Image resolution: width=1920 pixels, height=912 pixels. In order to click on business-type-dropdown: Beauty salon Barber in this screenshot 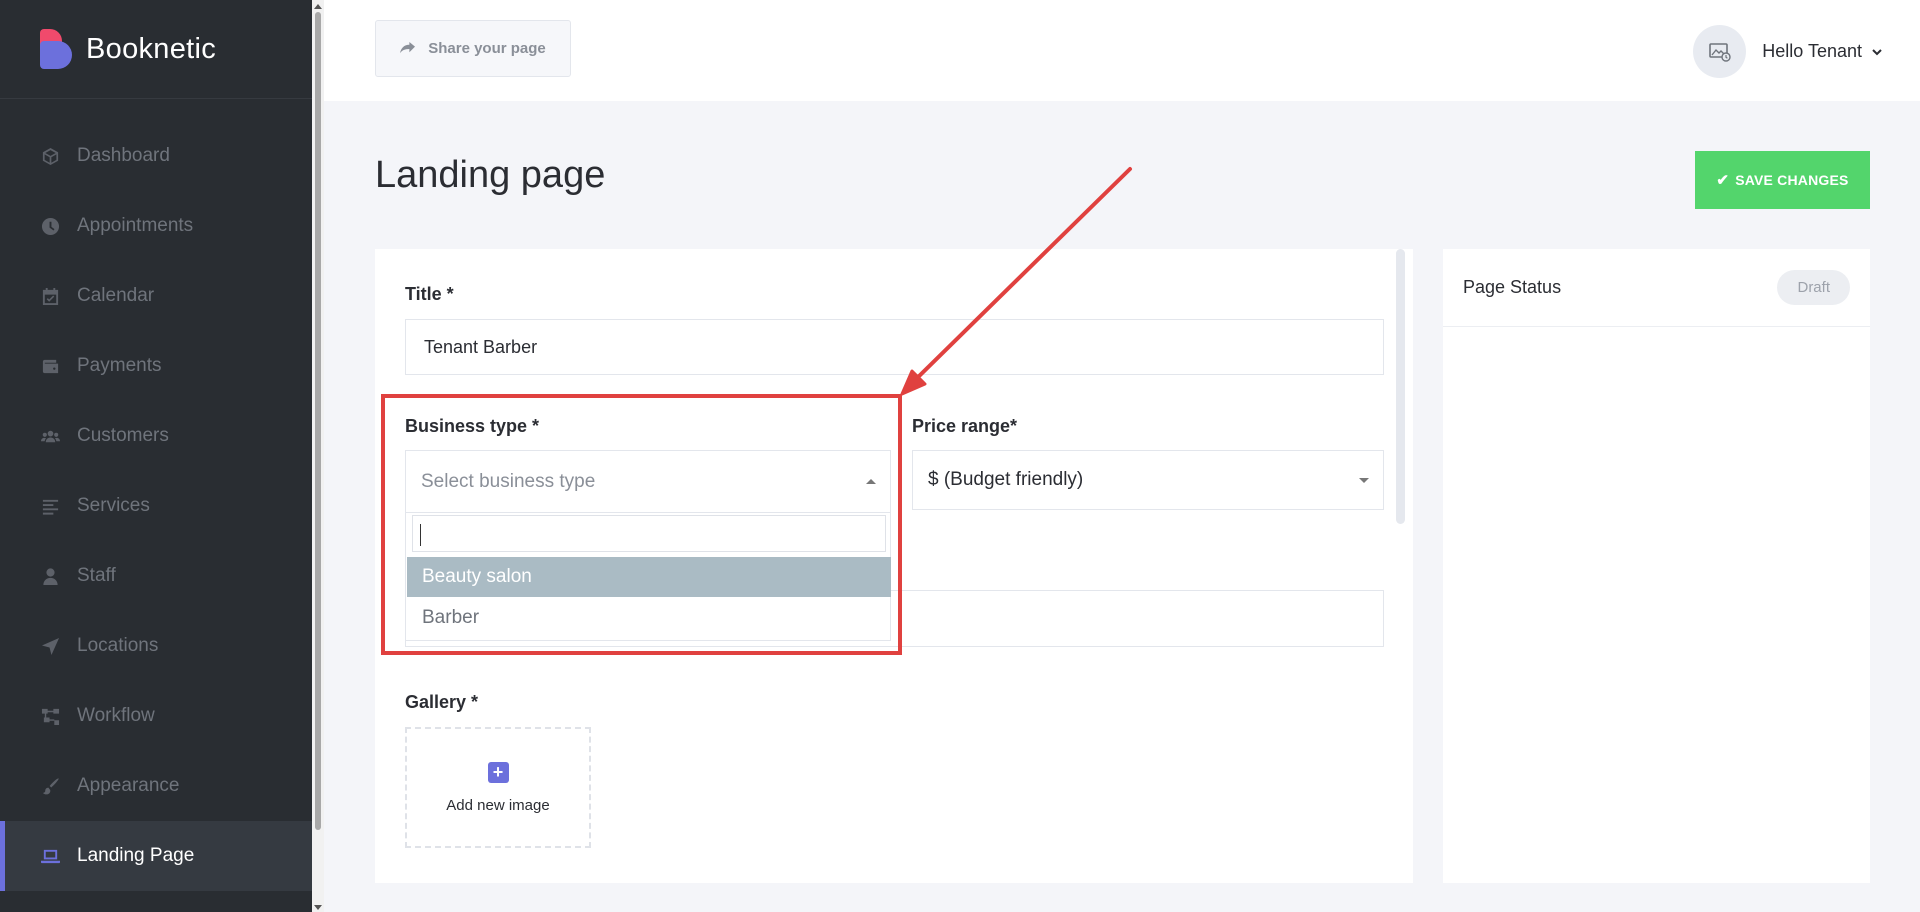, I will do `click(648, 577)`.